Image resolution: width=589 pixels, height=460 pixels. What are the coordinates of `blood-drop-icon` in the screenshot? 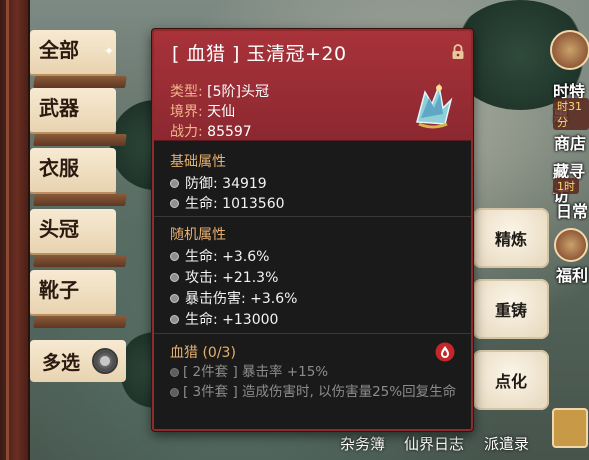 It's located at (445, 352).